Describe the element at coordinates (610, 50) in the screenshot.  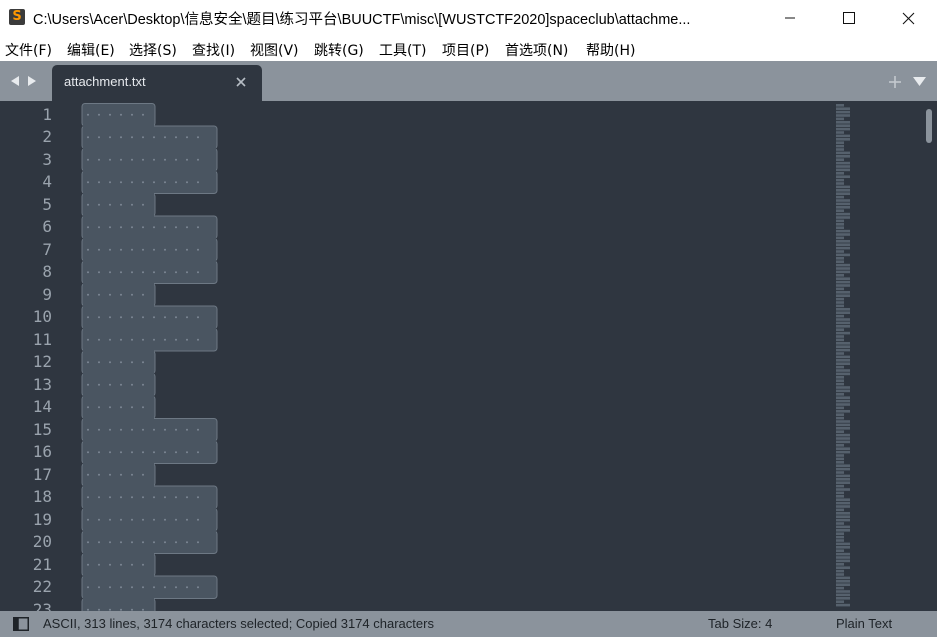
I see `menu-help: 帮助(H)` at that location.